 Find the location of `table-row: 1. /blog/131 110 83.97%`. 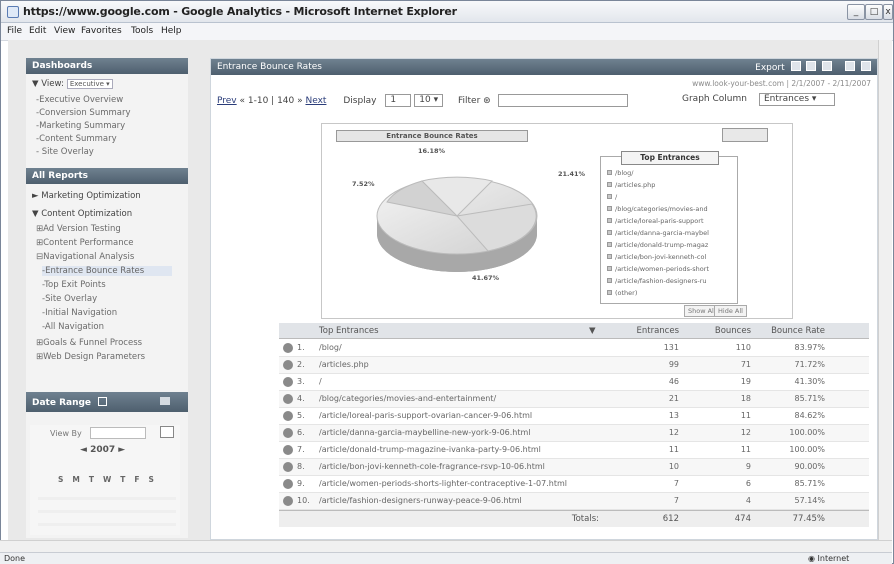

table-row: 1. /blog/131 110 83.97% is located at coordinates (574, 348).